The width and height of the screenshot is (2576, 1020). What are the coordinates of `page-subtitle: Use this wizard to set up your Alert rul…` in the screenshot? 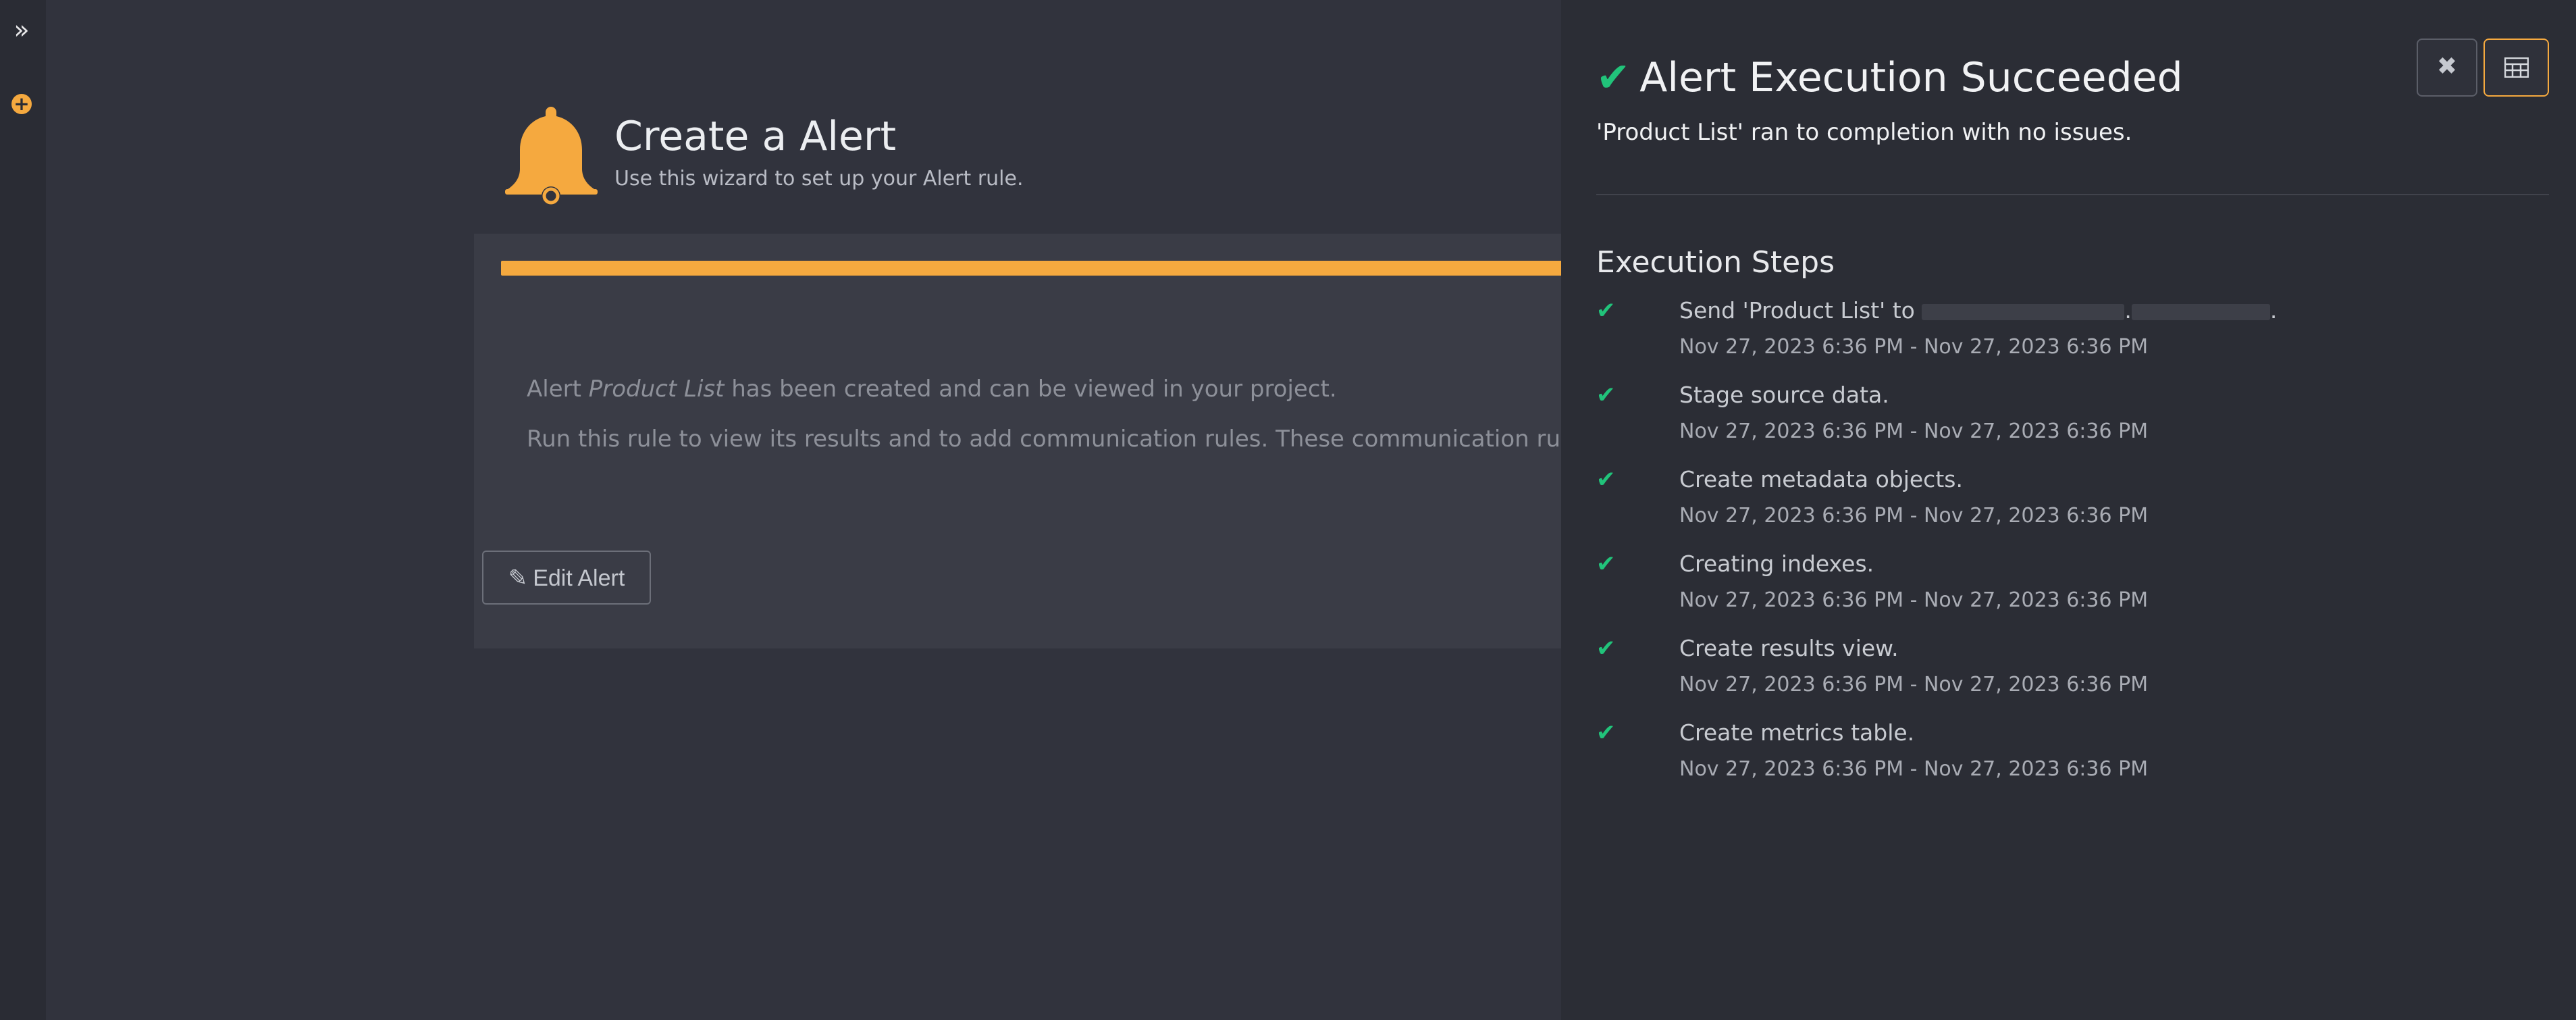 It's located at (819, 178).